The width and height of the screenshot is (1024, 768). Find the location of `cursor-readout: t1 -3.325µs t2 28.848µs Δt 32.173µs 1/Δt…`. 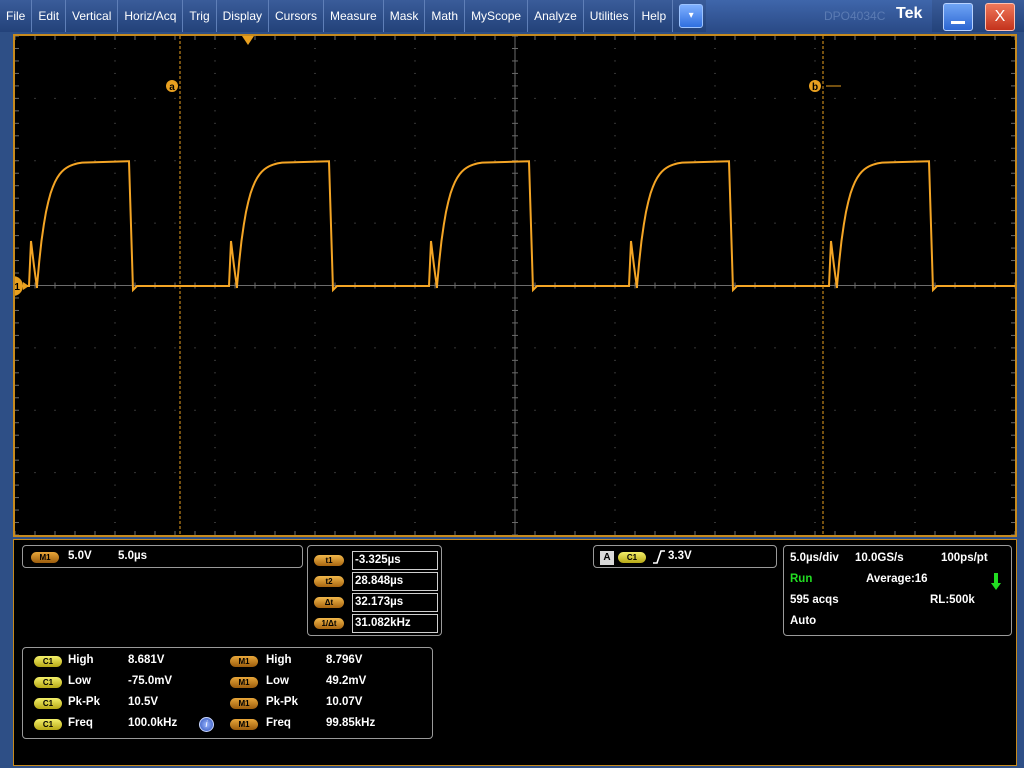

cursor-readout: t1 -3.325µs t2 28.848µs Δt 32.173µs 1/Δt… is located at coordinates (374, 590).